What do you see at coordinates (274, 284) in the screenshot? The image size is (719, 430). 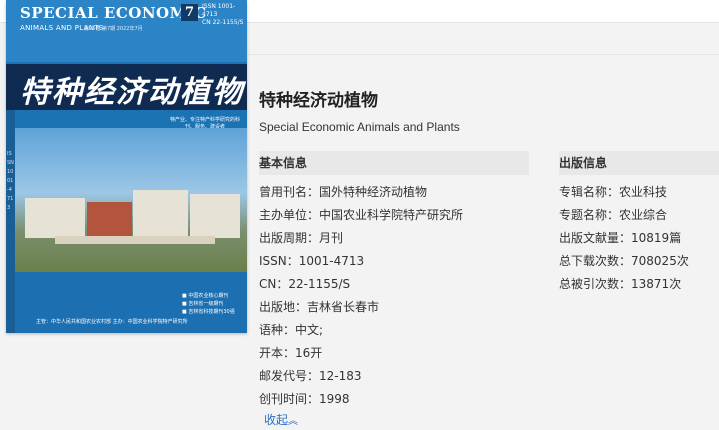 I see `field-label: CN：` at bounding box center [274, 284].